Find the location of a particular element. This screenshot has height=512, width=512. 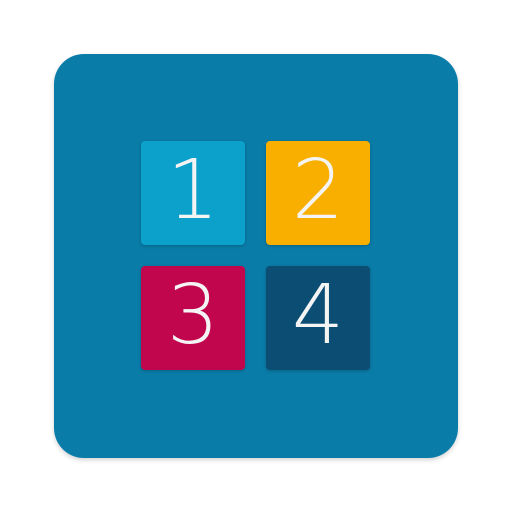

number-tile-2: 2 is located at coordinates (318, 193).